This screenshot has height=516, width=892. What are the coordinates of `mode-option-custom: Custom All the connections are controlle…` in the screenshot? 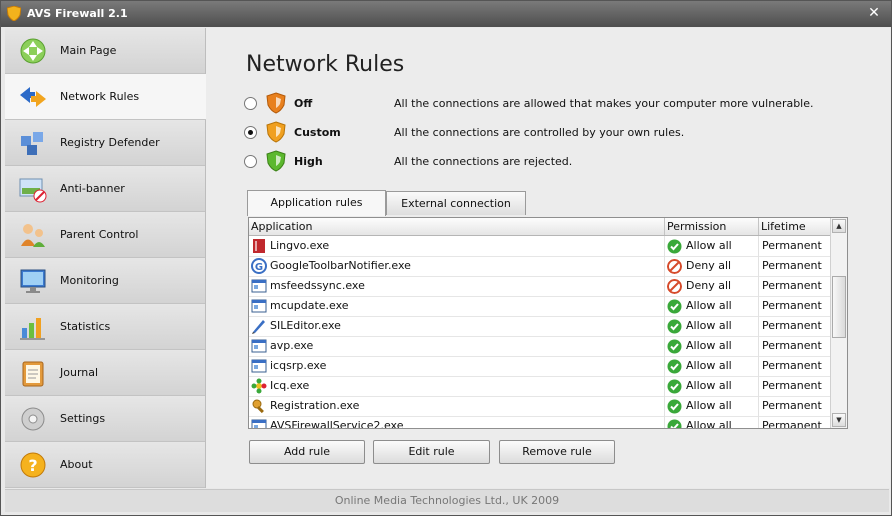 It's located at (564, 133).